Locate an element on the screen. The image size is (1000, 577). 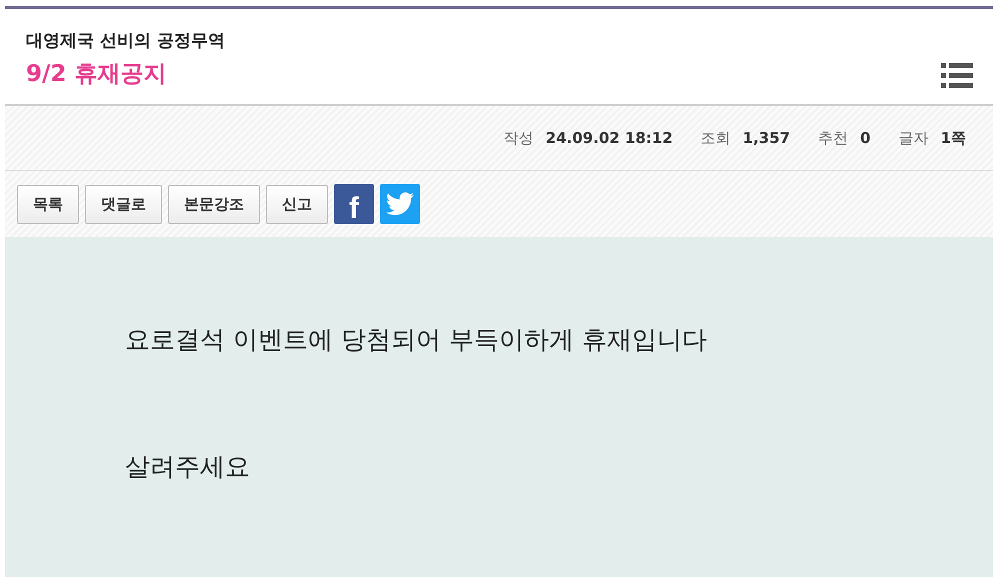
action-button: 목록 is located at coordinates (48, 204).